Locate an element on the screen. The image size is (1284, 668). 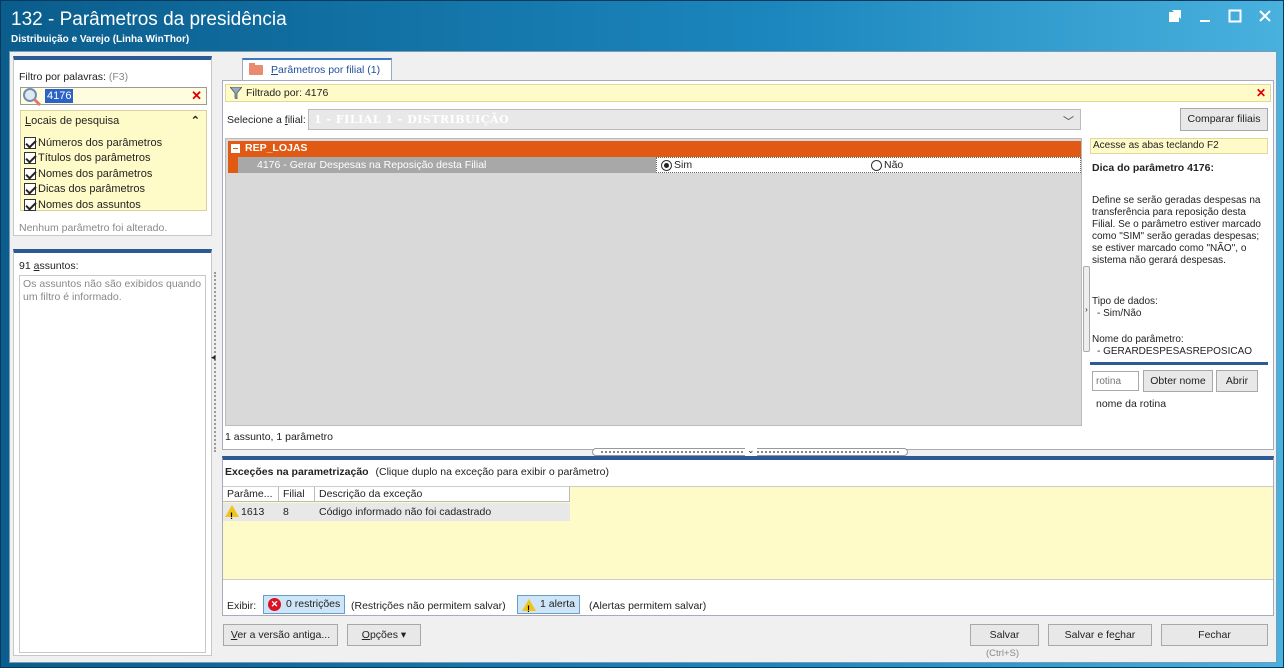
column-header-filial: Filial is located at coordinates (297, 494).